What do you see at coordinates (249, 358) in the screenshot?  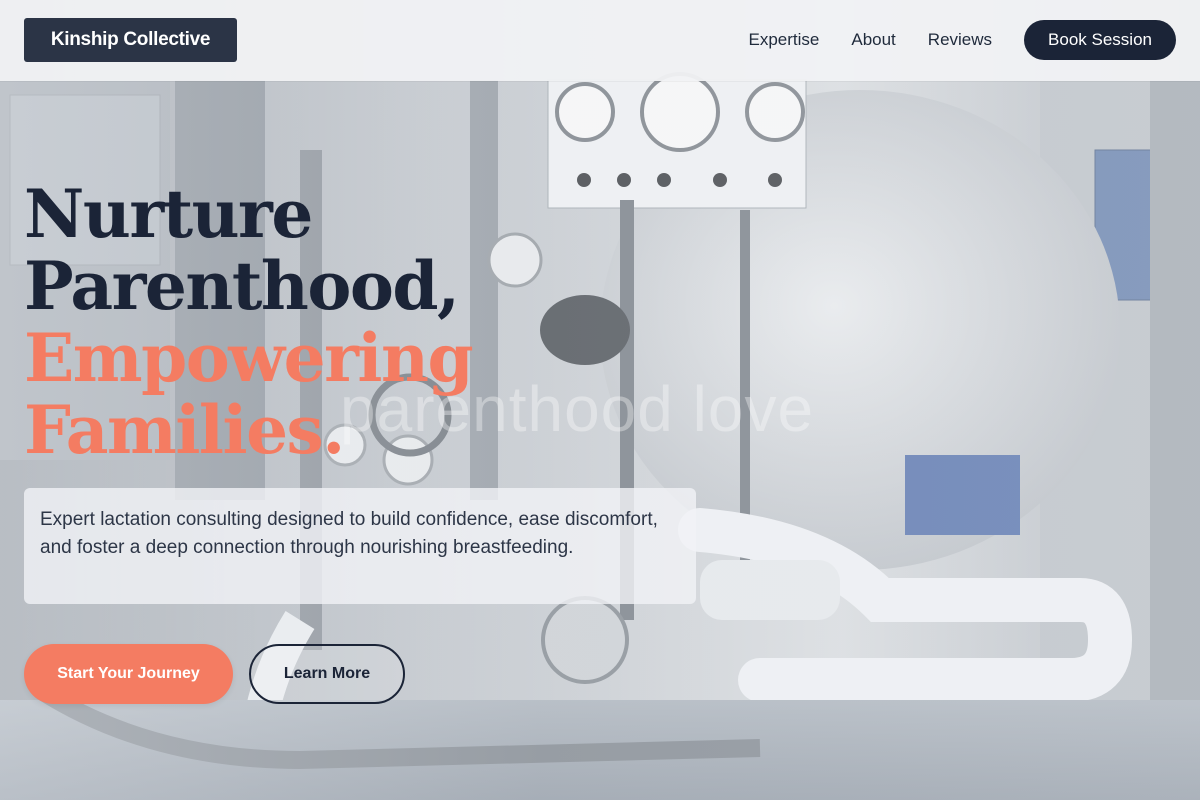 I see `hero-heading-line-3: Empowering` at bounding box center [249, 358].